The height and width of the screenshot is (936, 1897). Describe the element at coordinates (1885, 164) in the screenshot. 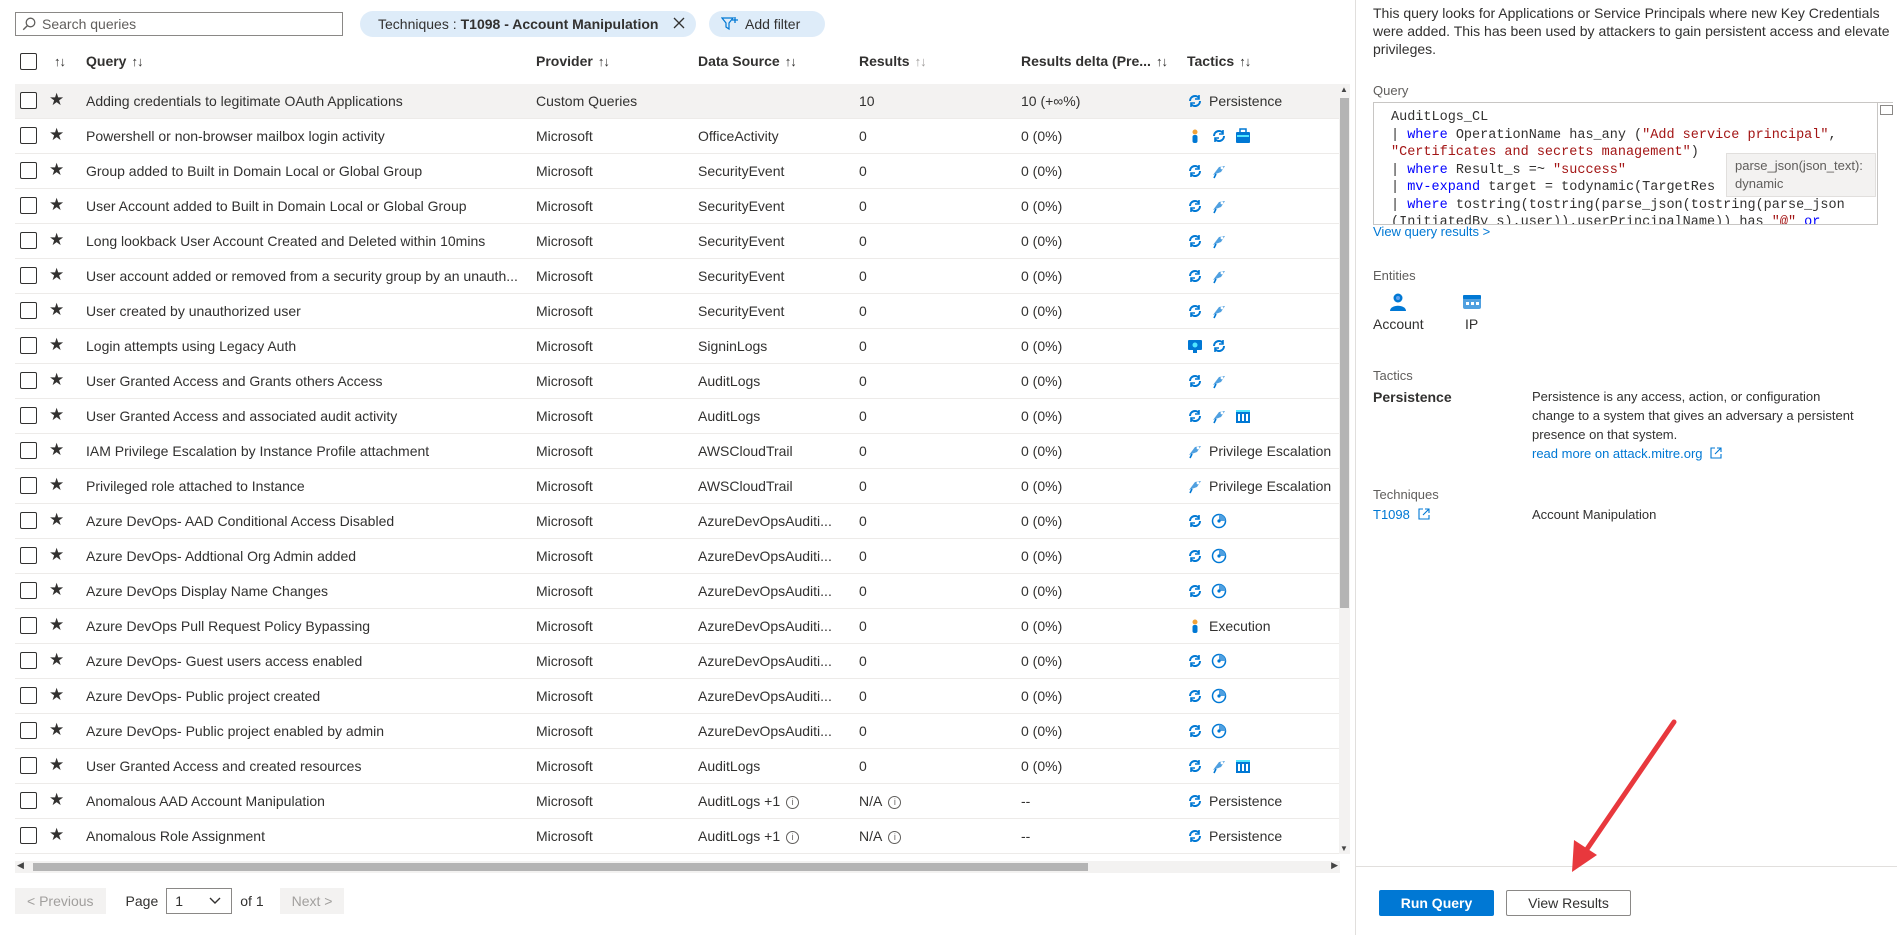

I see `code-scrollbar` at that location.